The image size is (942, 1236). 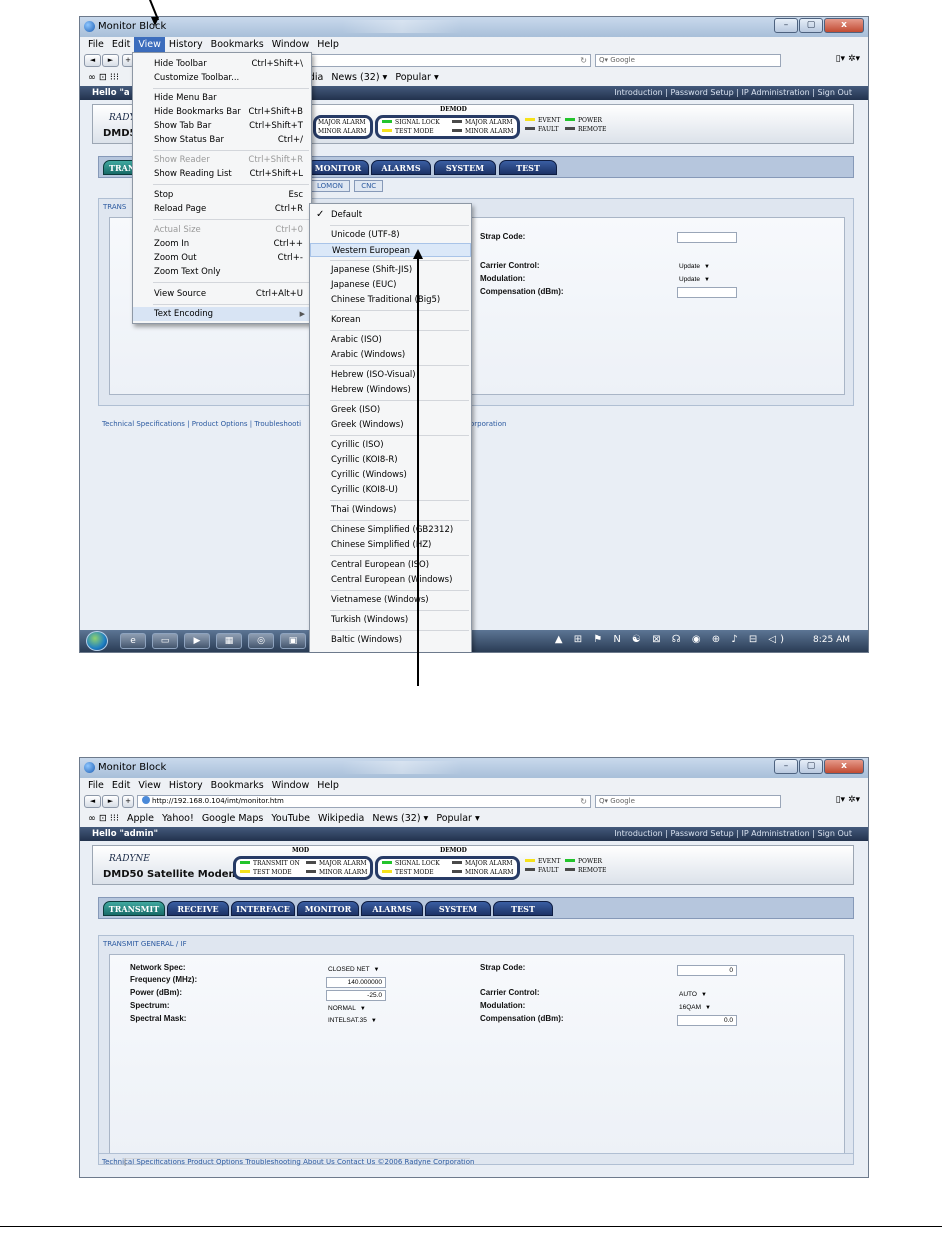 What do you see at coordinates (110, 60) in the screenshot?
I see `forward-button: ►` at bounding box center [110, 60].